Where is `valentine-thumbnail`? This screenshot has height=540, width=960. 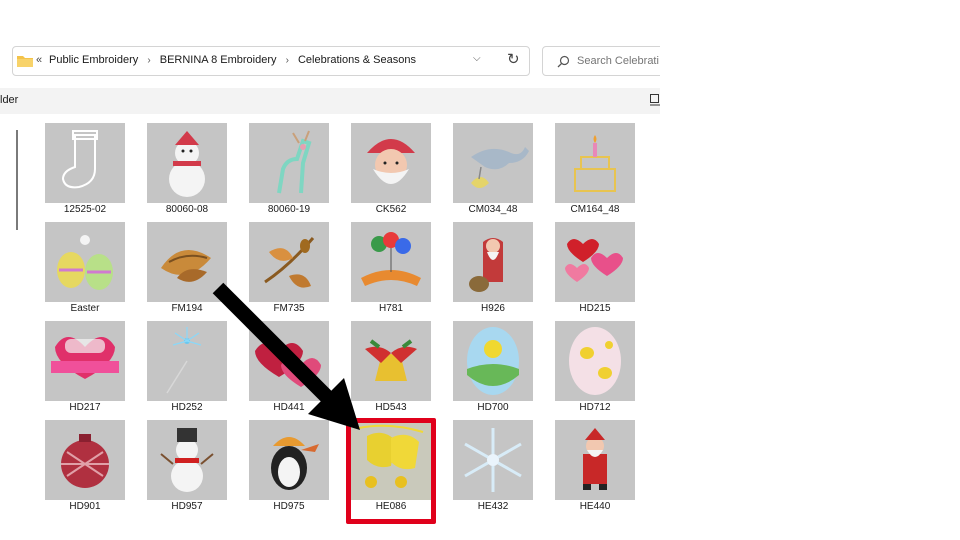
valentine-thumbnail is located at coordinates (85, 361).